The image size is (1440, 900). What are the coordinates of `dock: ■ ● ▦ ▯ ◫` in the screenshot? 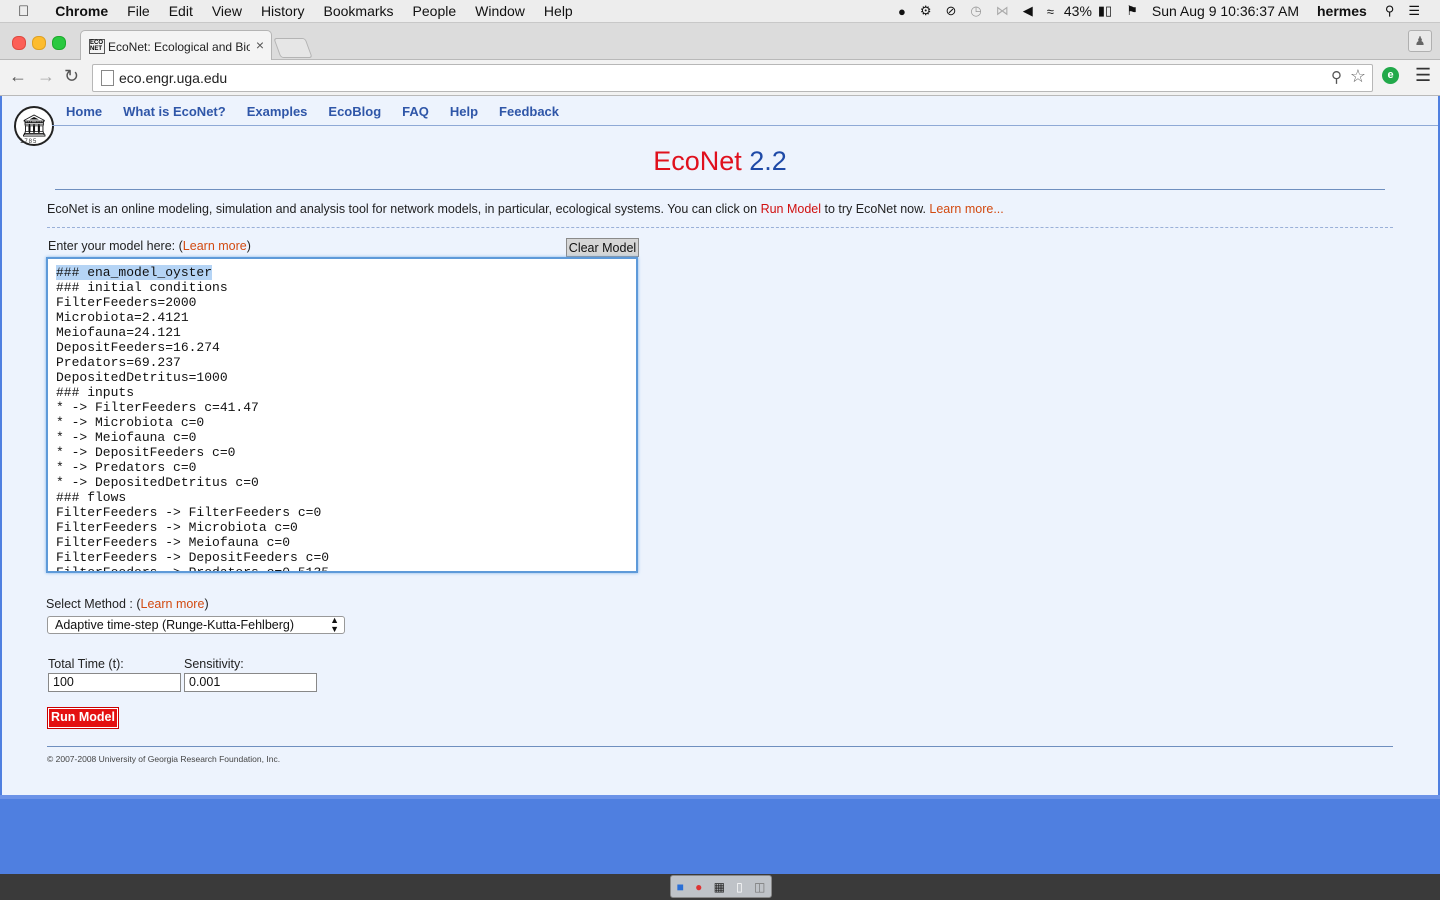 It's located at (721, 886).